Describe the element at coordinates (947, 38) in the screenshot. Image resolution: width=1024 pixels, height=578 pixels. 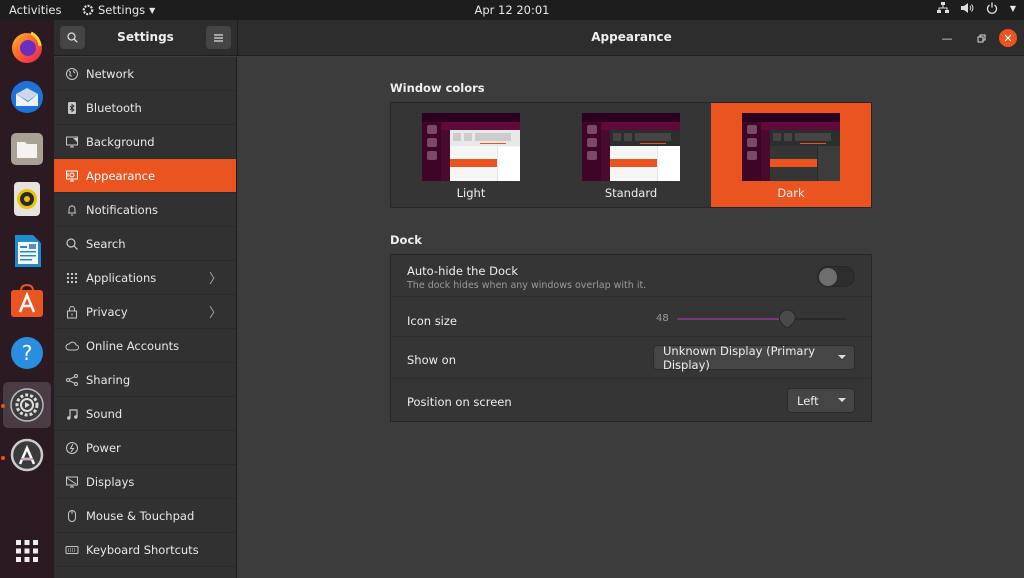
I see `minimize-button: —` at that location.